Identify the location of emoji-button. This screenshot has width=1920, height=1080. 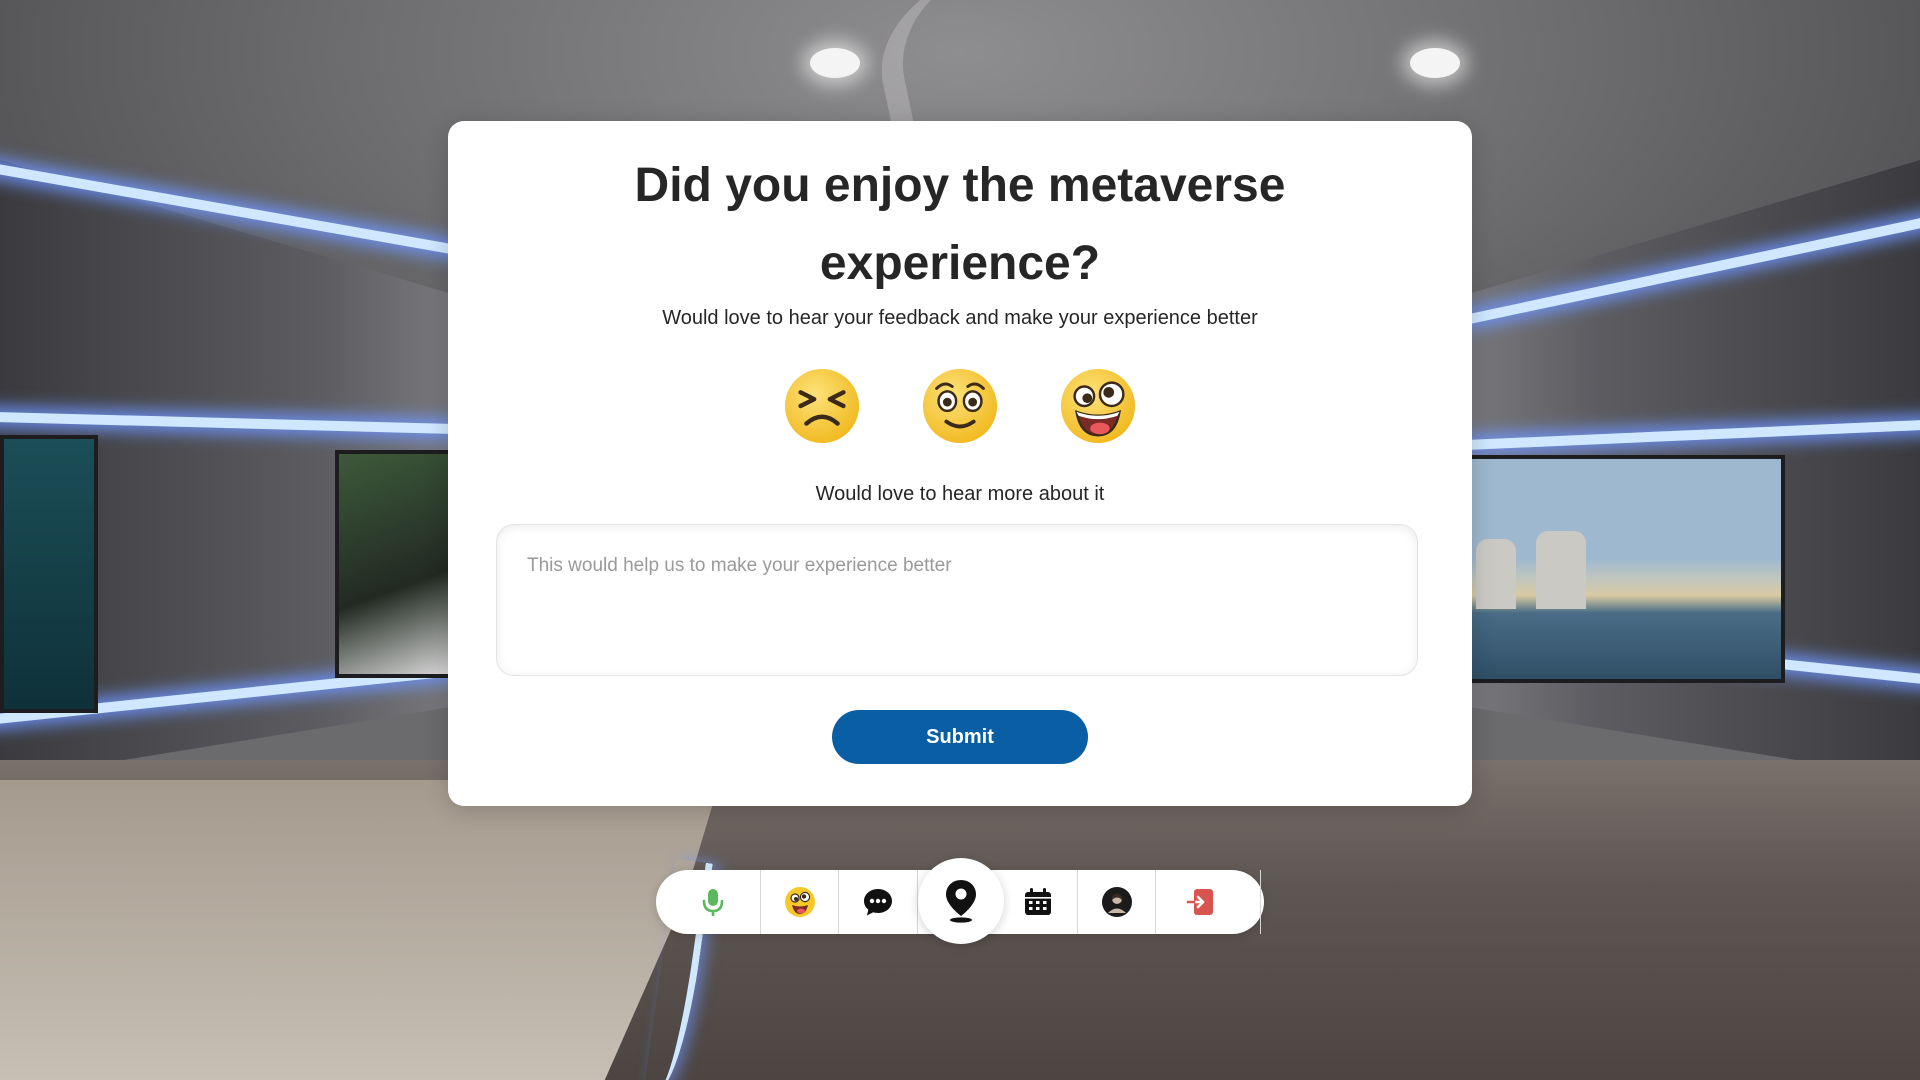
(800, 902).